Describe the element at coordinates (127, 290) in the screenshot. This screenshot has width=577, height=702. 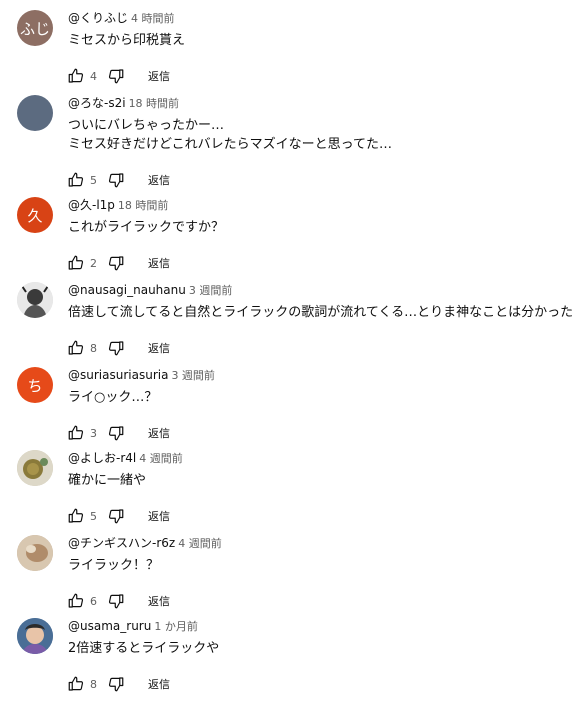
I see `author-name: @nausagi_nauhanu` at that location.